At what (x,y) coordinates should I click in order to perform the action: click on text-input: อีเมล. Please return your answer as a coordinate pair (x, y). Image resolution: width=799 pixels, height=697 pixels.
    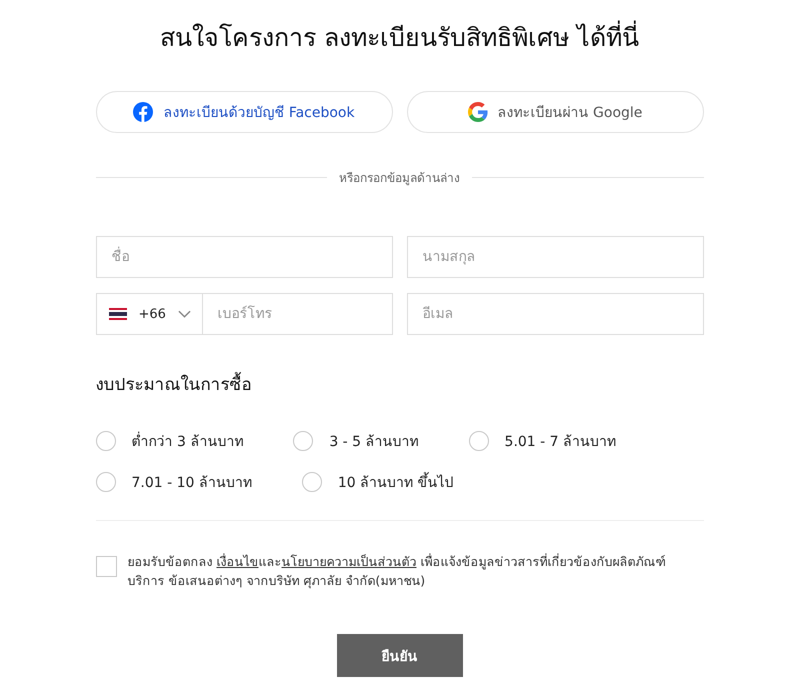
    Looking at the image, I should click on (555, 314).